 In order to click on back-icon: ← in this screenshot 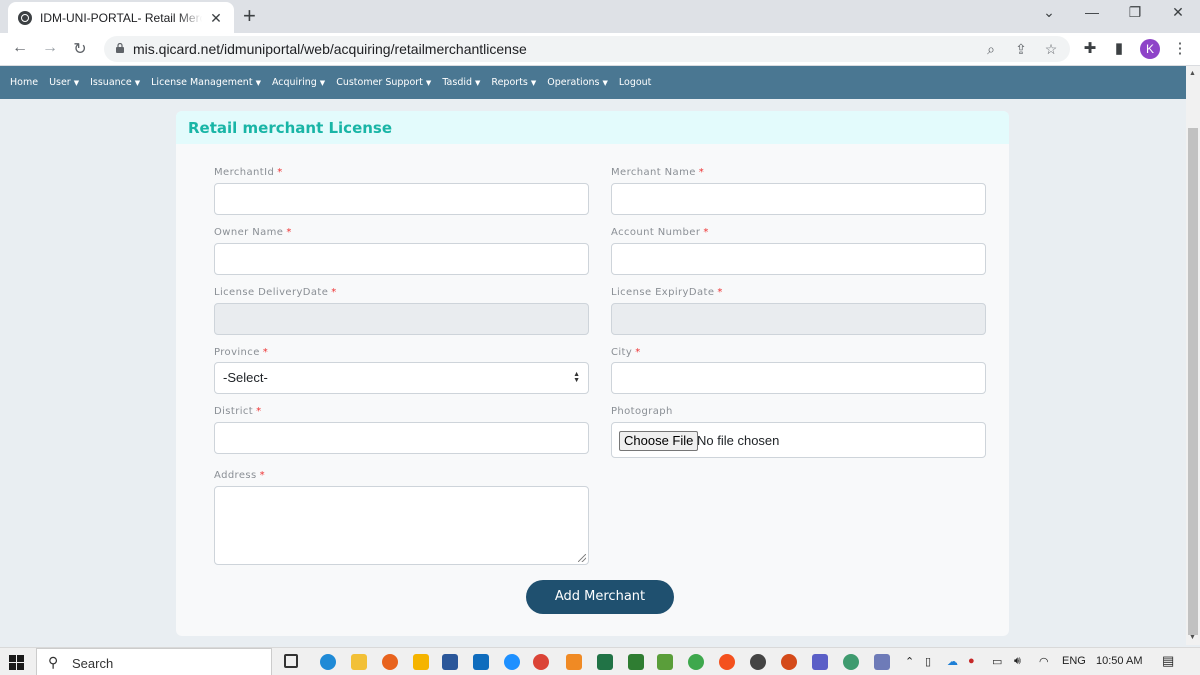, I will do `click(20, 48)`.